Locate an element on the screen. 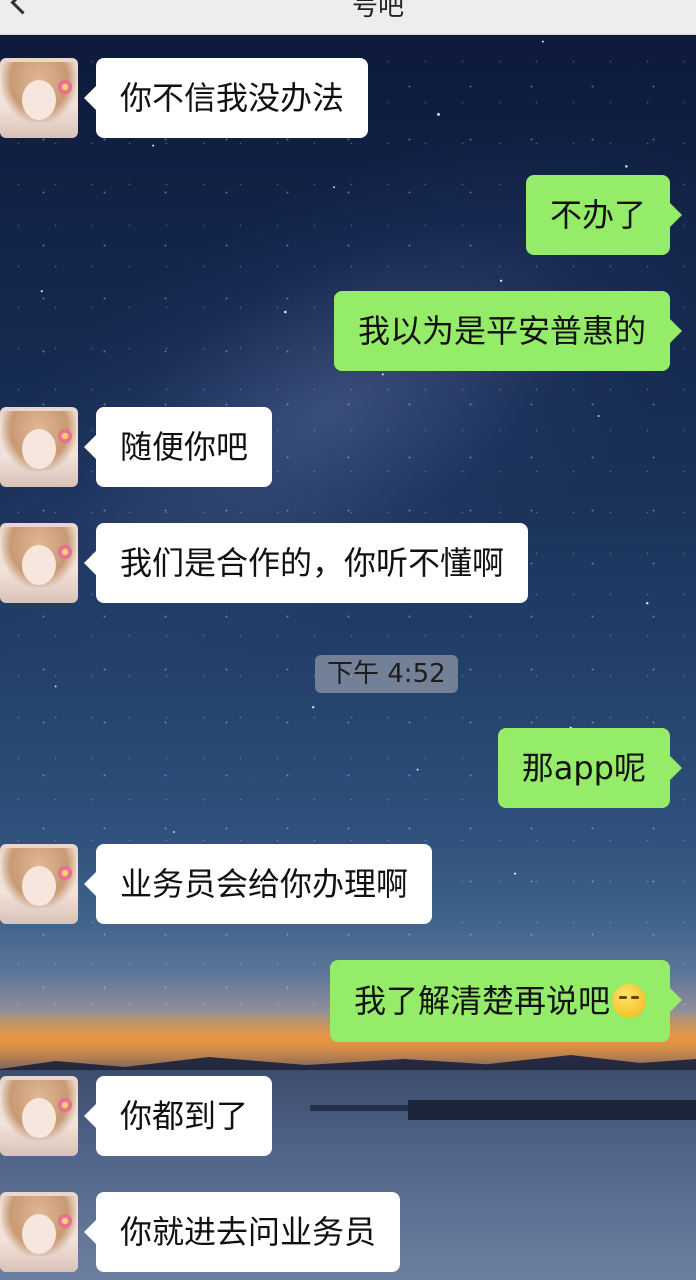 The width and height of the screenshot is (696, 1280). message-row: 你都到了 is located at coordinates (136, 1116).